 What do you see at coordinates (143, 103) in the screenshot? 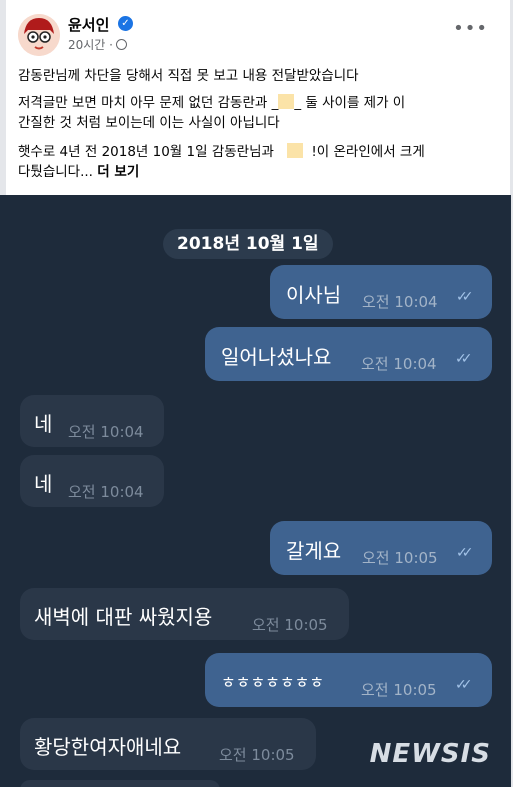
I see `post-text-segment: 저격글만 보면 마치 아무 문제 없던 감동란과` at bounding box center [143, 103].